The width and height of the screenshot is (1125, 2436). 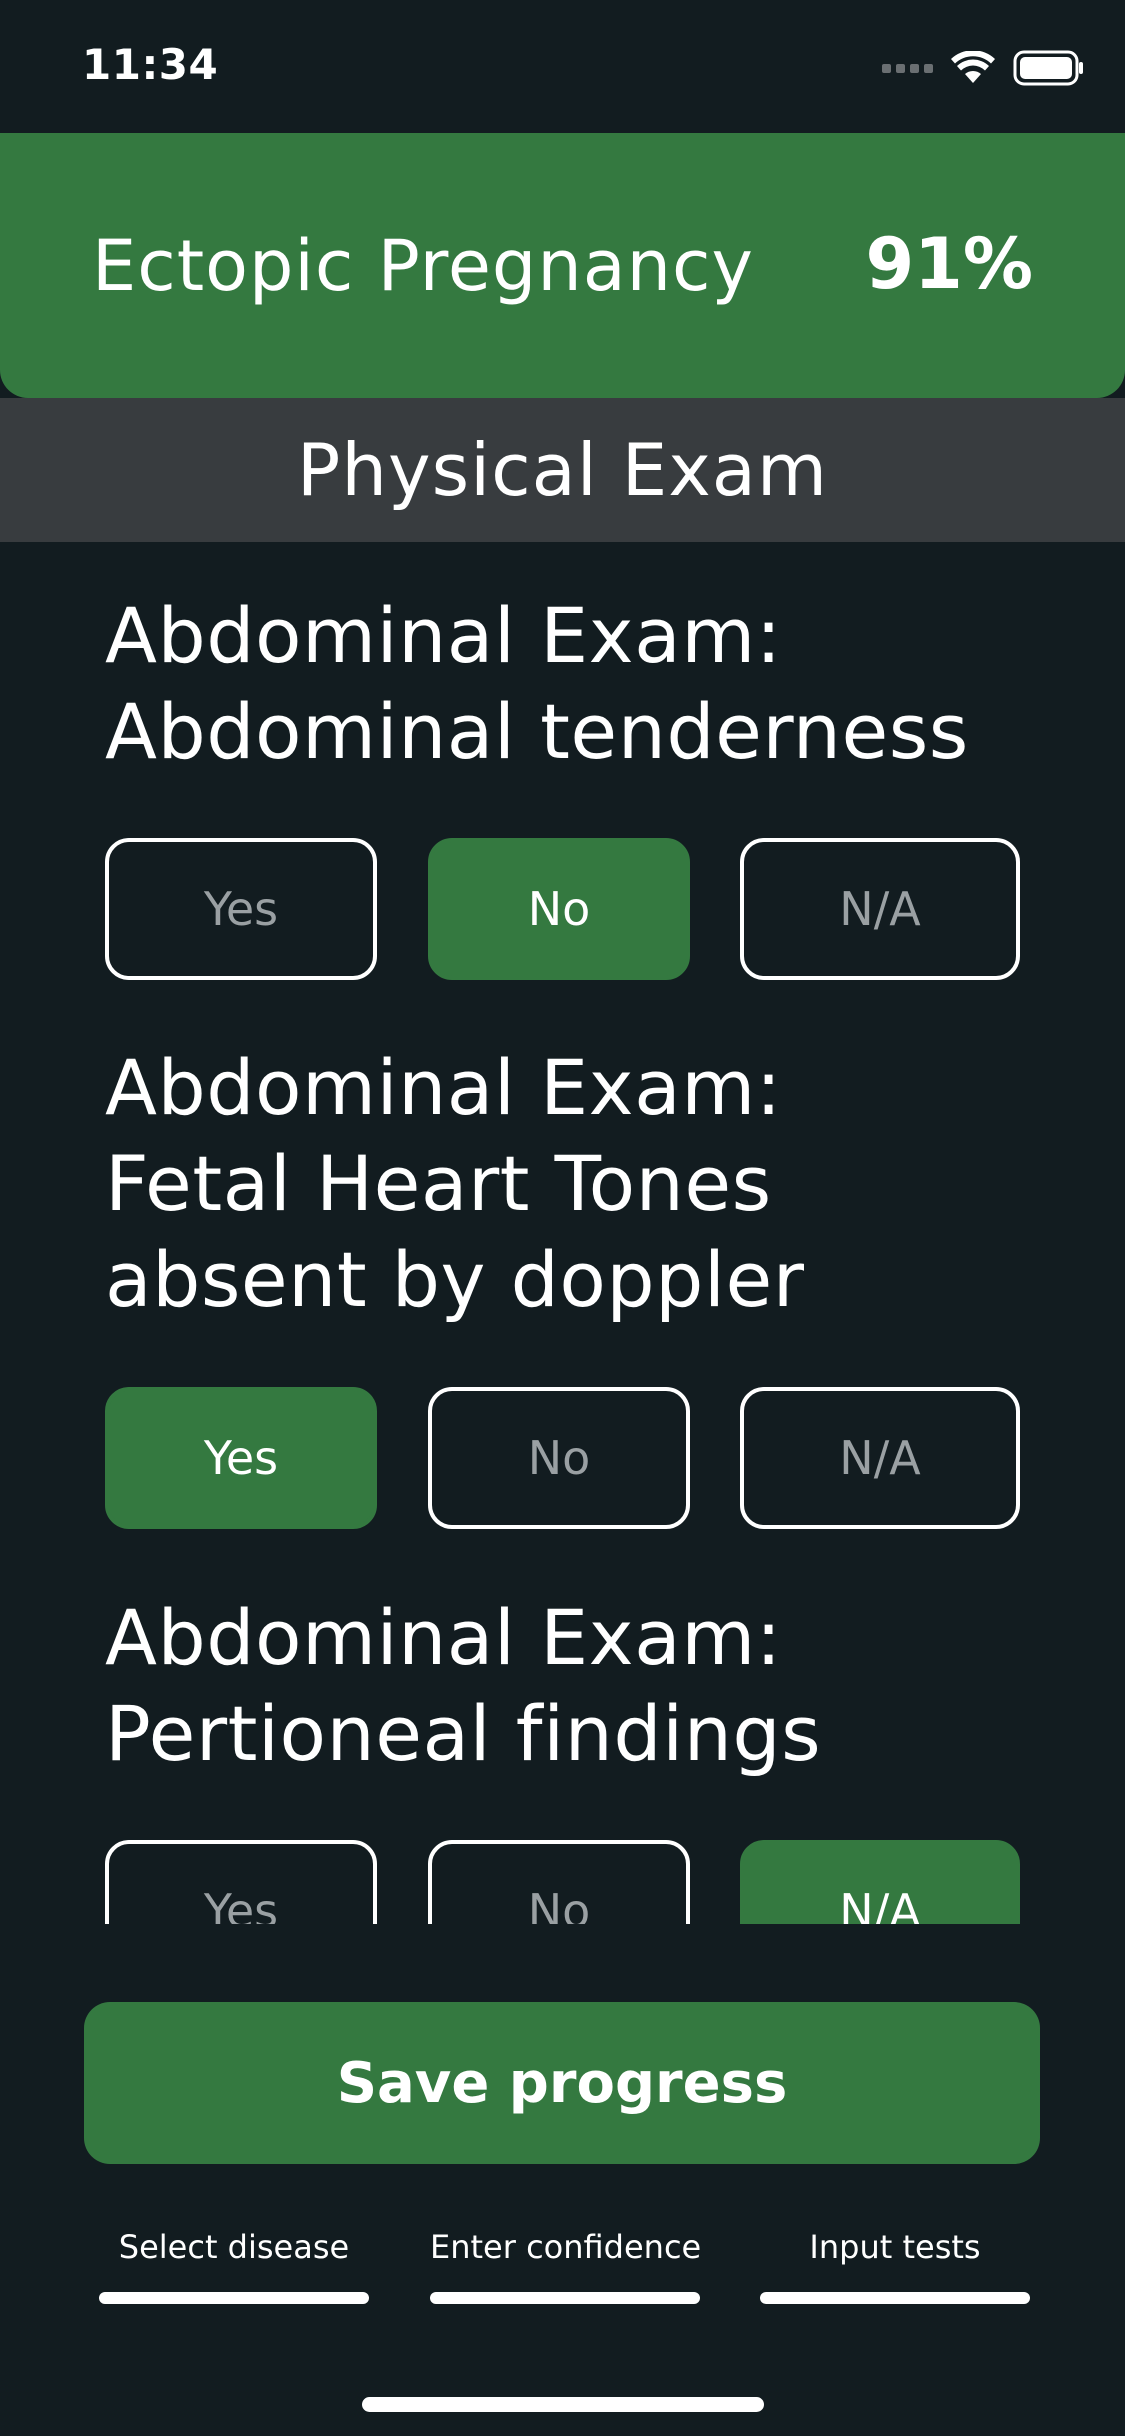 What do you see at coordinates (973, 67) in the screenshot?
I see `wifi-icon` at bounding box center [973, 67].